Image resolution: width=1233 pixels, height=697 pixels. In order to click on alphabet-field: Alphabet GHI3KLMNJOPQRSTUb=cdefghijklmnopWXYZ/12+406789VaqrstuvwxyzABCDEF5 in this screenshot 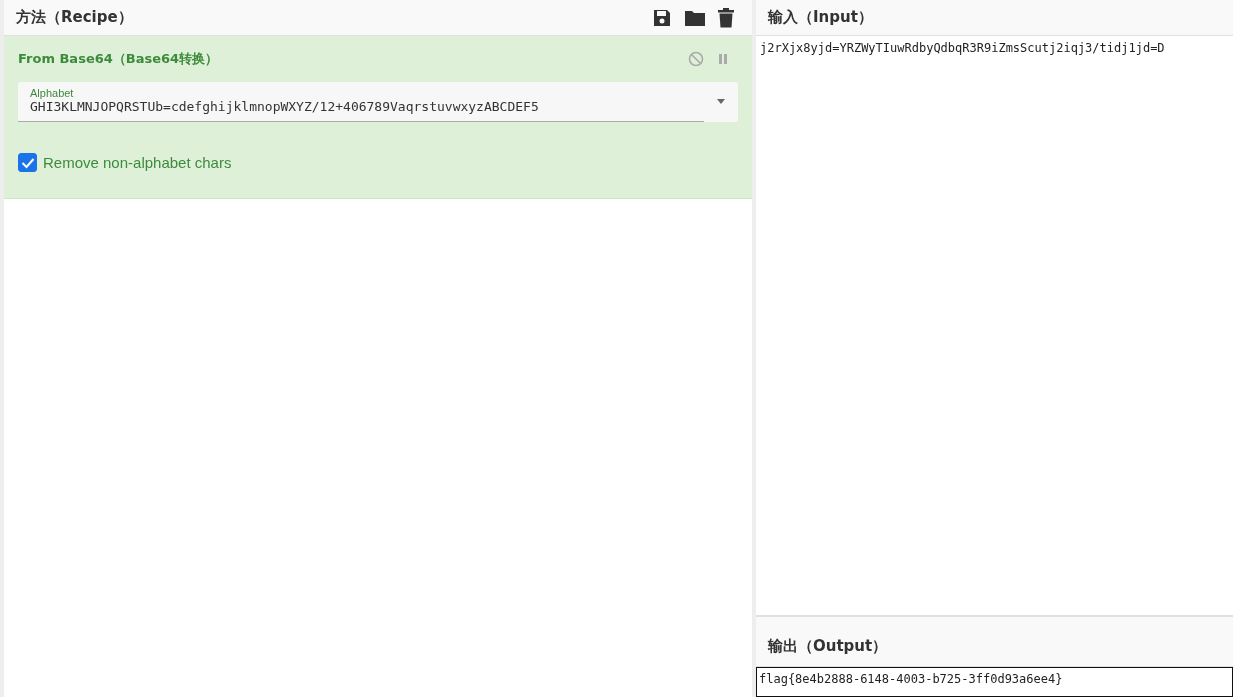, I will do `click(378, 102)`.